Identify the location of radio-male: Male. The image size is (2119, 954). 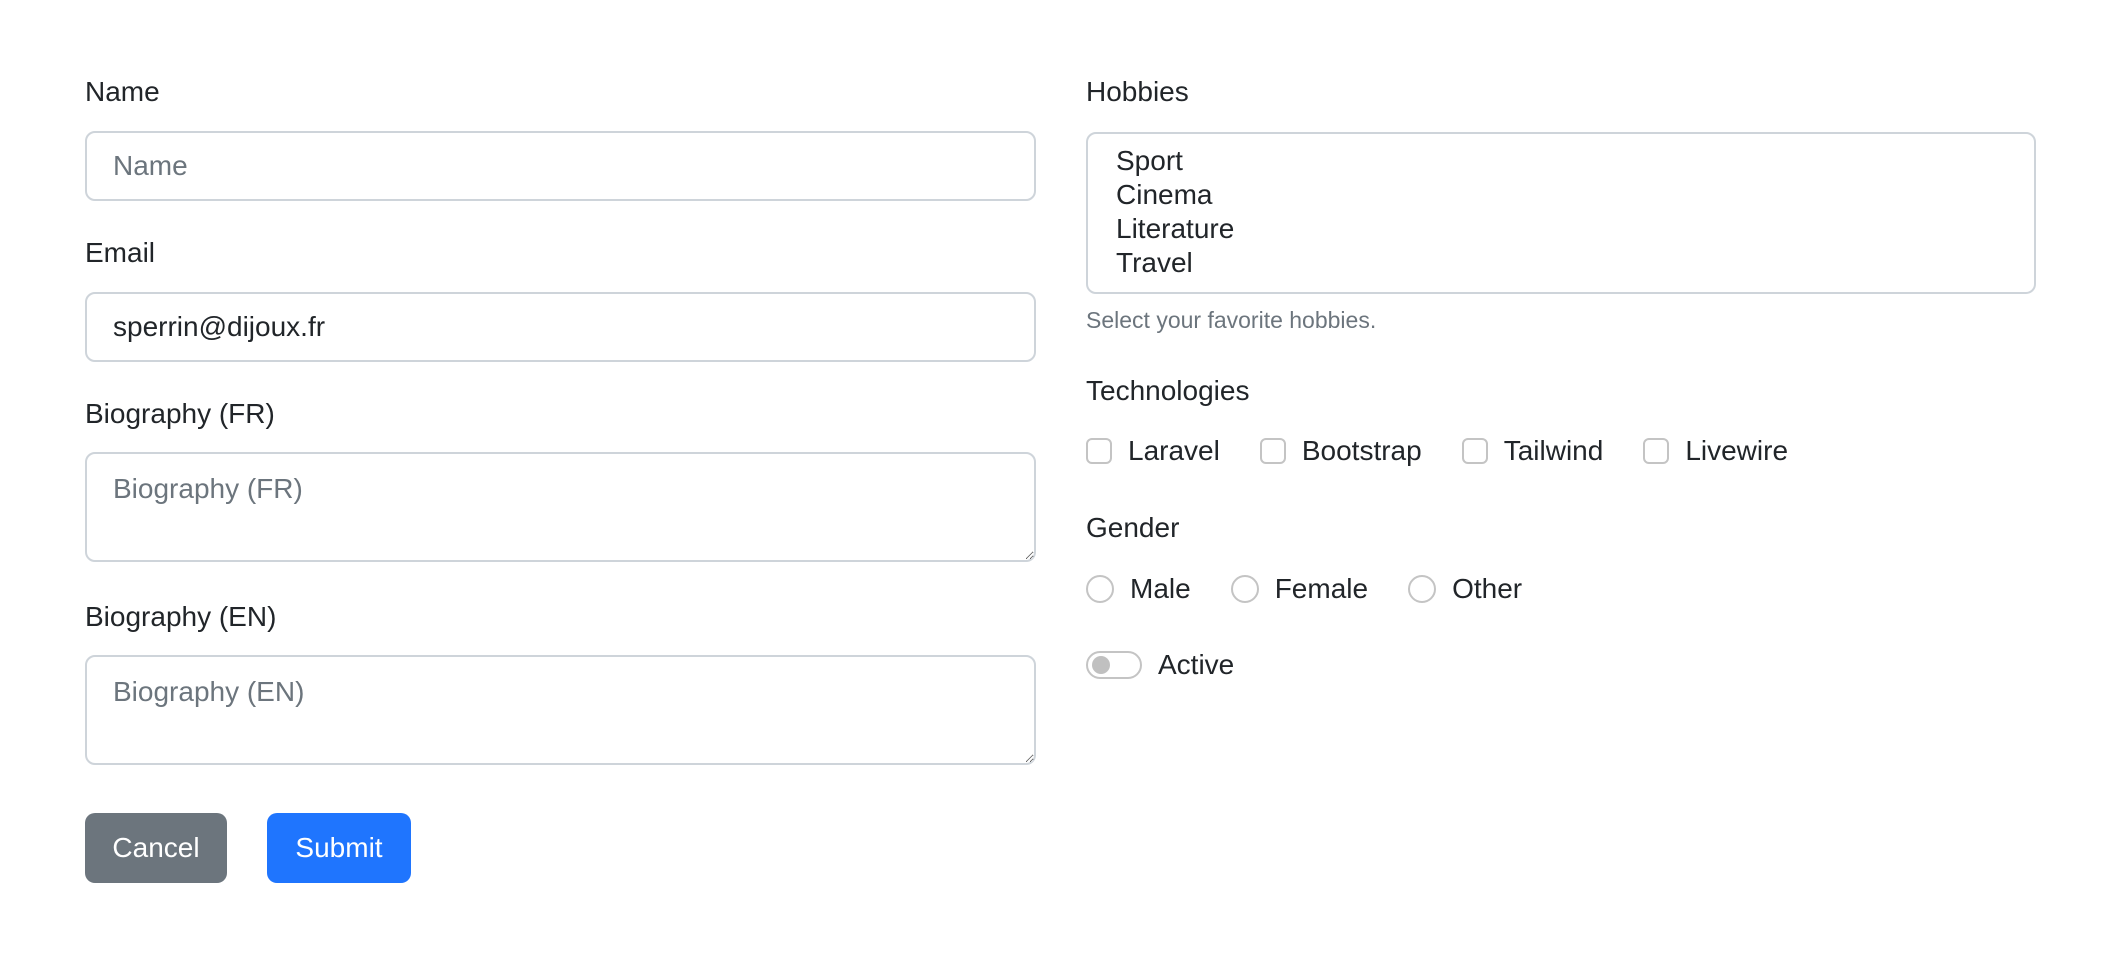
(1138, 589).